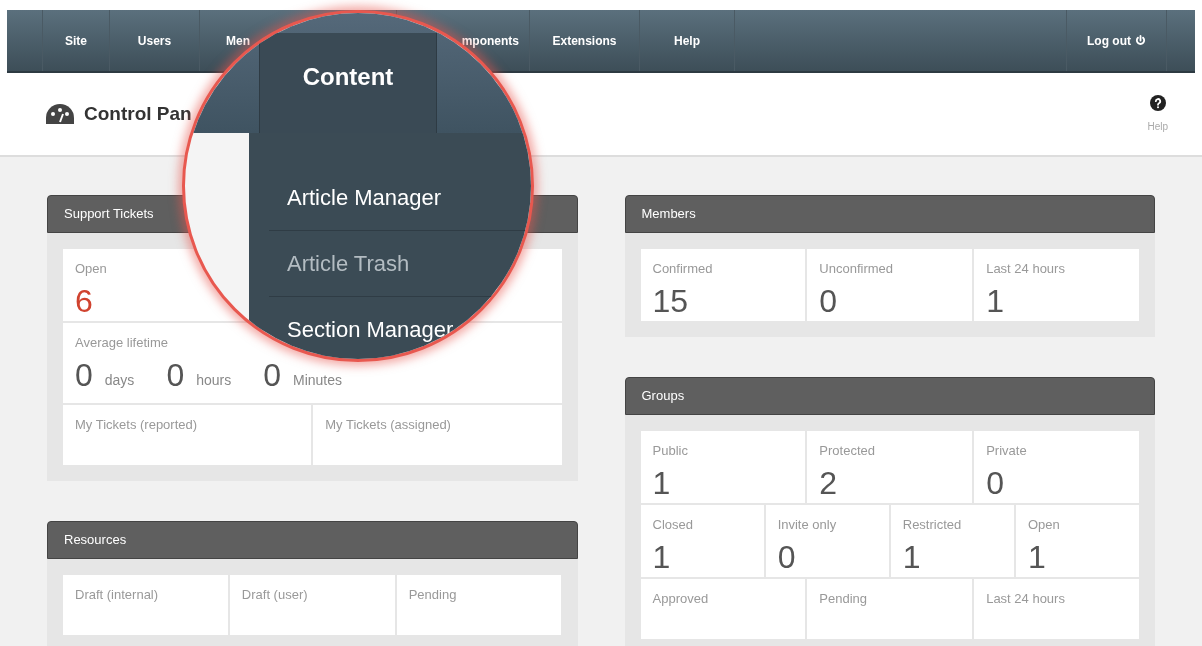  What do you see at coordinates (1140, 40) in the screenshot?
I see `power-icon` at bounding box center [1140, 40].